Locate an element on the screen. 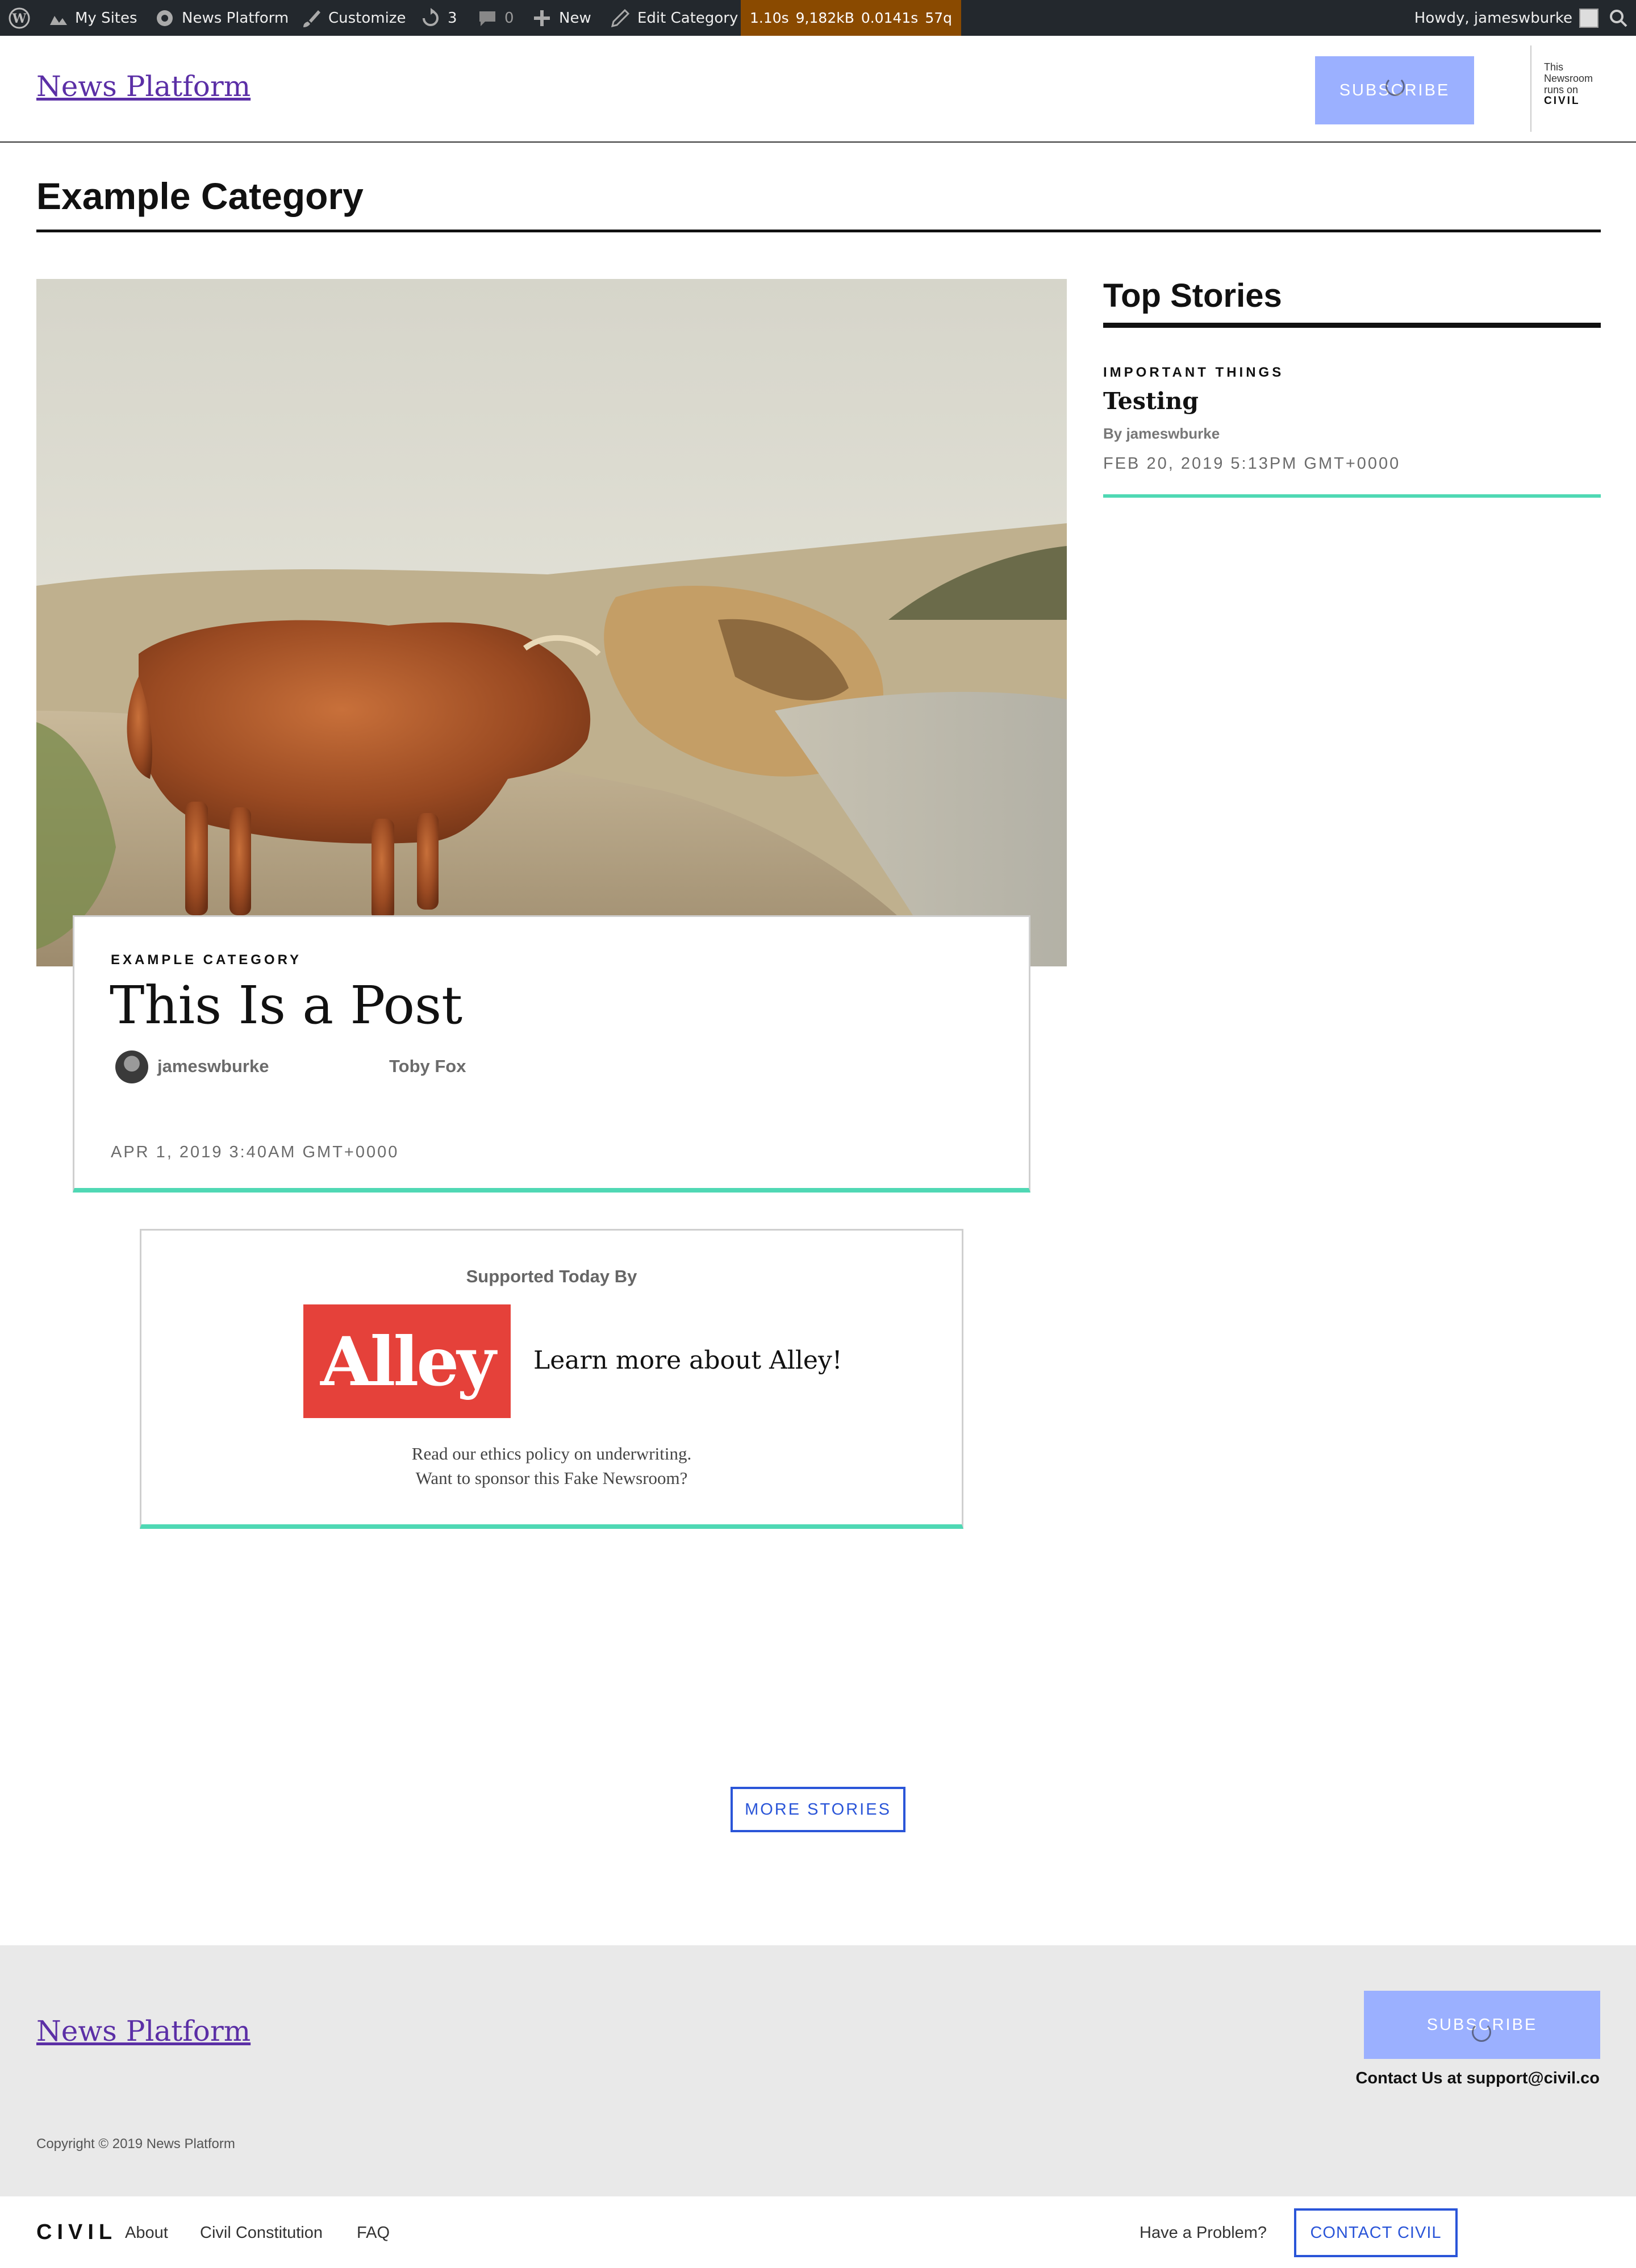 This screenshot has width=1636, height=2268. contact-civil-button: CONTACT CIVIL is located at coordinates (1376, 2232).